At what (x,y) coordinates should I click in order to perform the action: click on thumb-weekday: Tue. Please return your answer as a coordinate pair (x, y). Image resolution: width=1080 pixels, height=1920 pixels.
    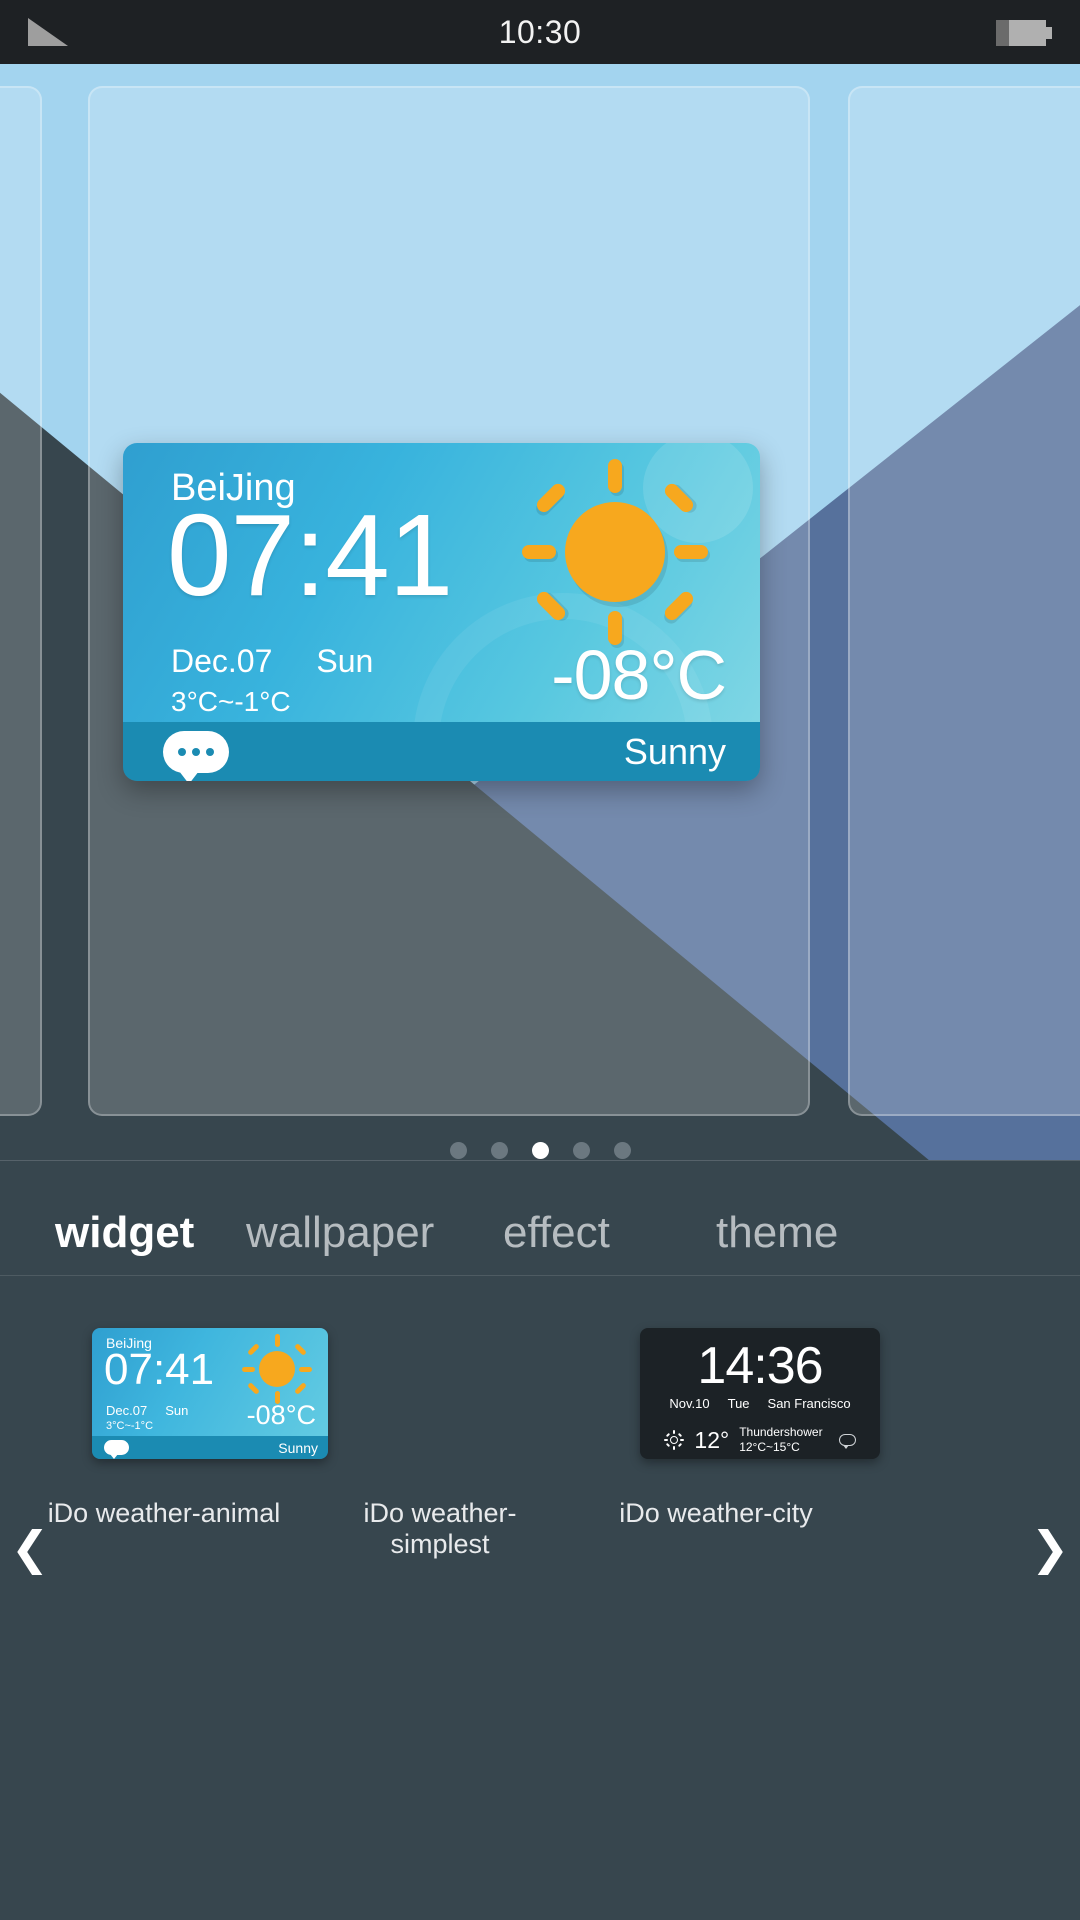
    Looking at the image, I should click on (738, 1403).